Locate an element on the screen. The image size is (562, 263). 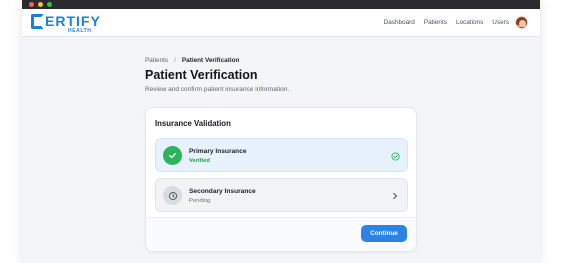
check-circle-icon is located at coordinates (395, 156).